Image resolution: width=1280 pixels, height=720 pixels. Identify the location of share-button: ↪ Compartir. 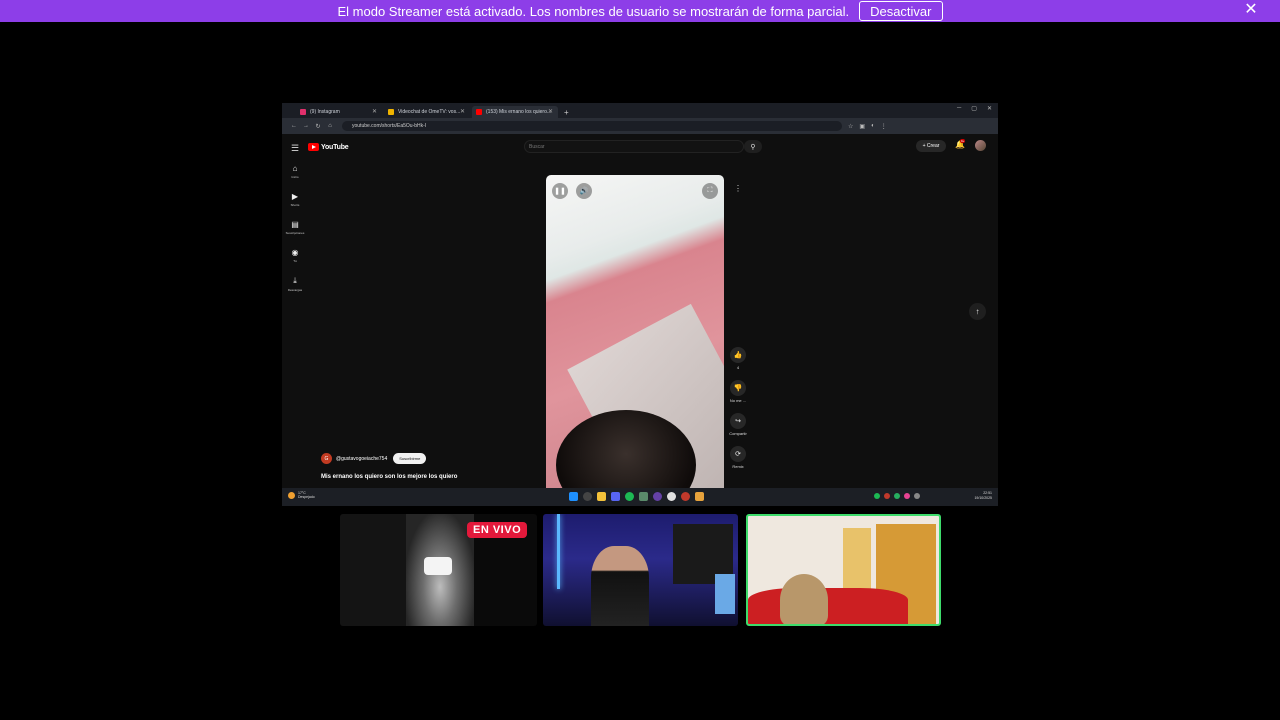
(738, 424).